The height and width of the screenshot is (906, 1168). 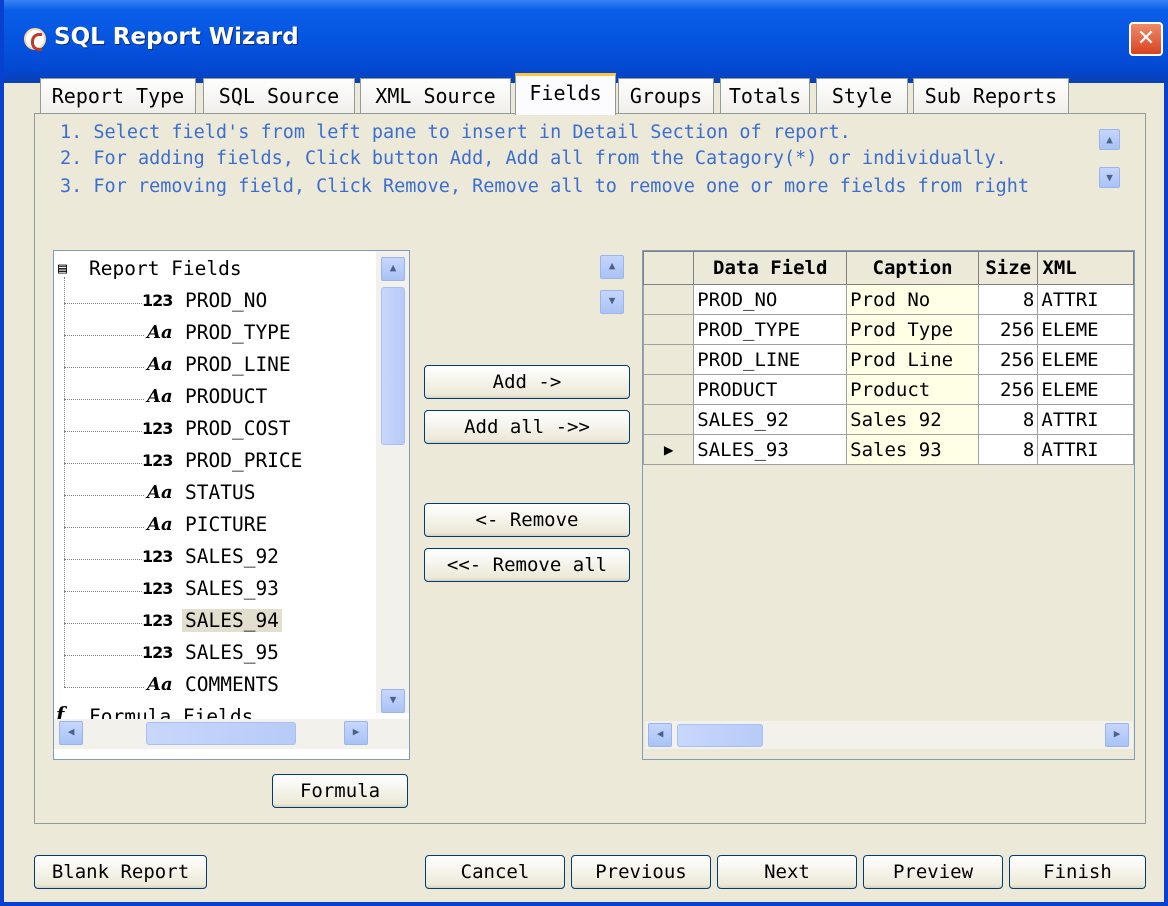 I want to click on close-button: ✕, so click(x=1146, y=39).